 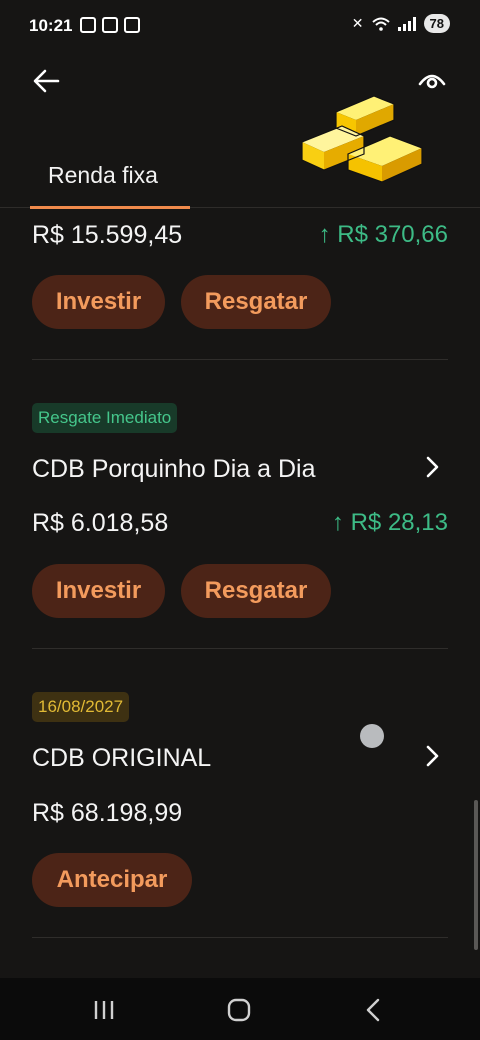 I want to click on status-time: 10:21, so click(x=51, y=25).